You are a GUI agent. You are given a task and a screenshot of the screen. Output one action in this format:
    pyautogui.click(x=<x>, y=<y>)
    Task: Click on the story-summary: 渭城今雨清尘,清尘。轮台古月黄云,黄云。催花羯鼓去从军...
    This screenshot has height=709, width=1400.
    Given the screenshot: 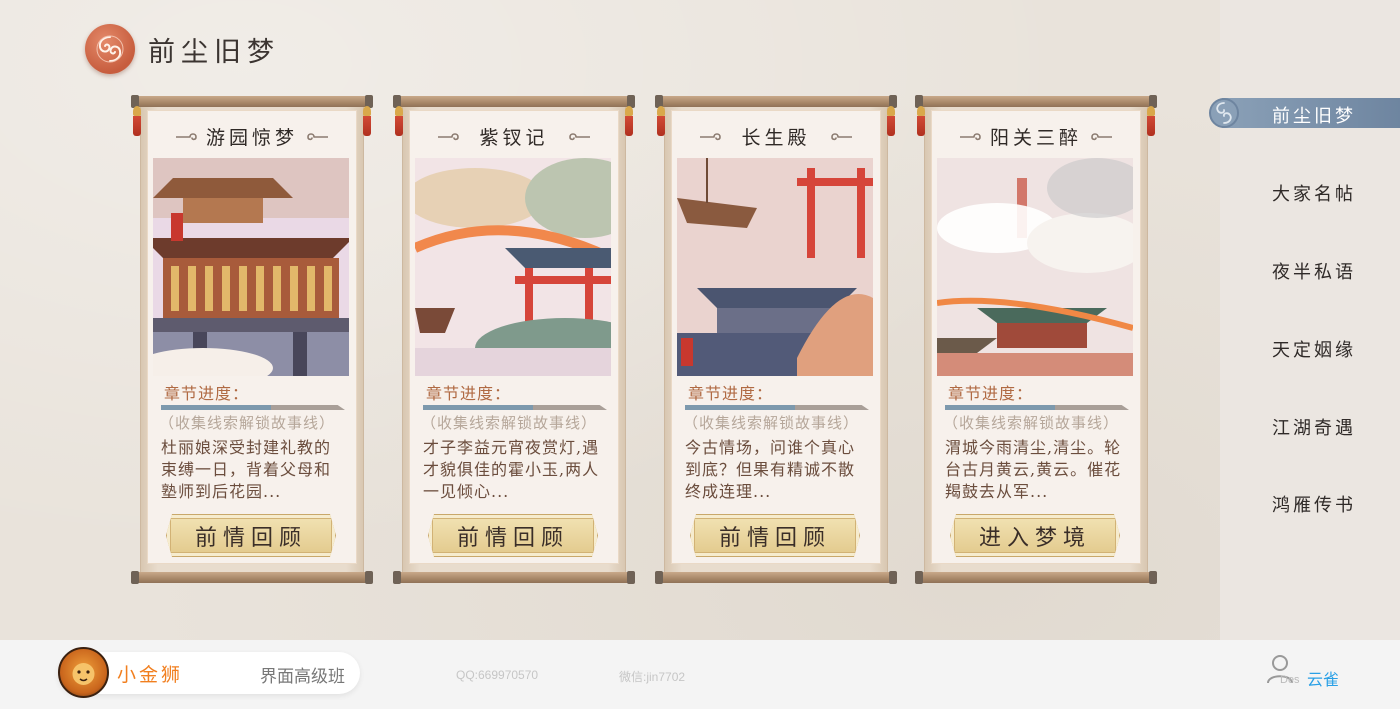 What is the action you would take?
    pyautogui.click(x=1033, y=469)
    